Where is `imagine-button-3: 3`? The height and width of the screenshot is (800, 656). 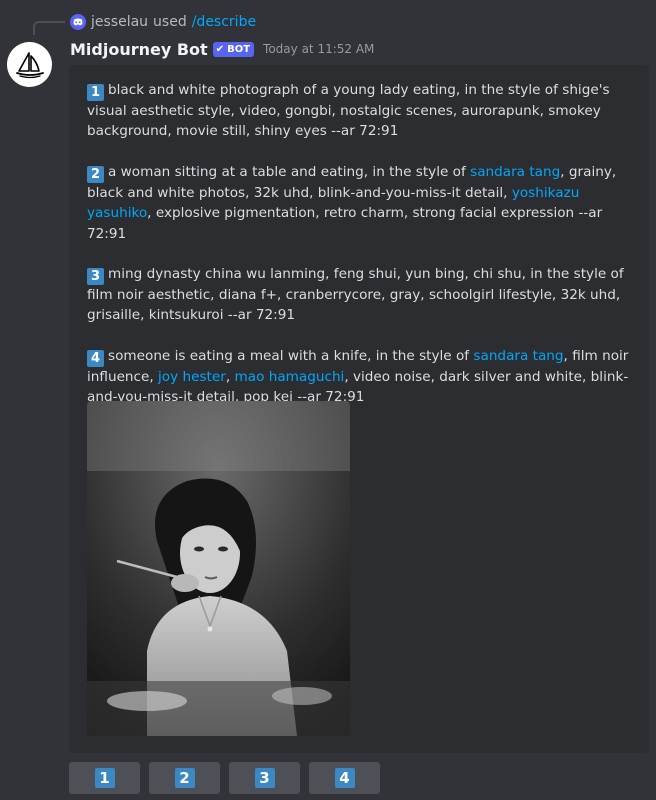
imagine-button-3: 3 is located at coordinates (264, 778).